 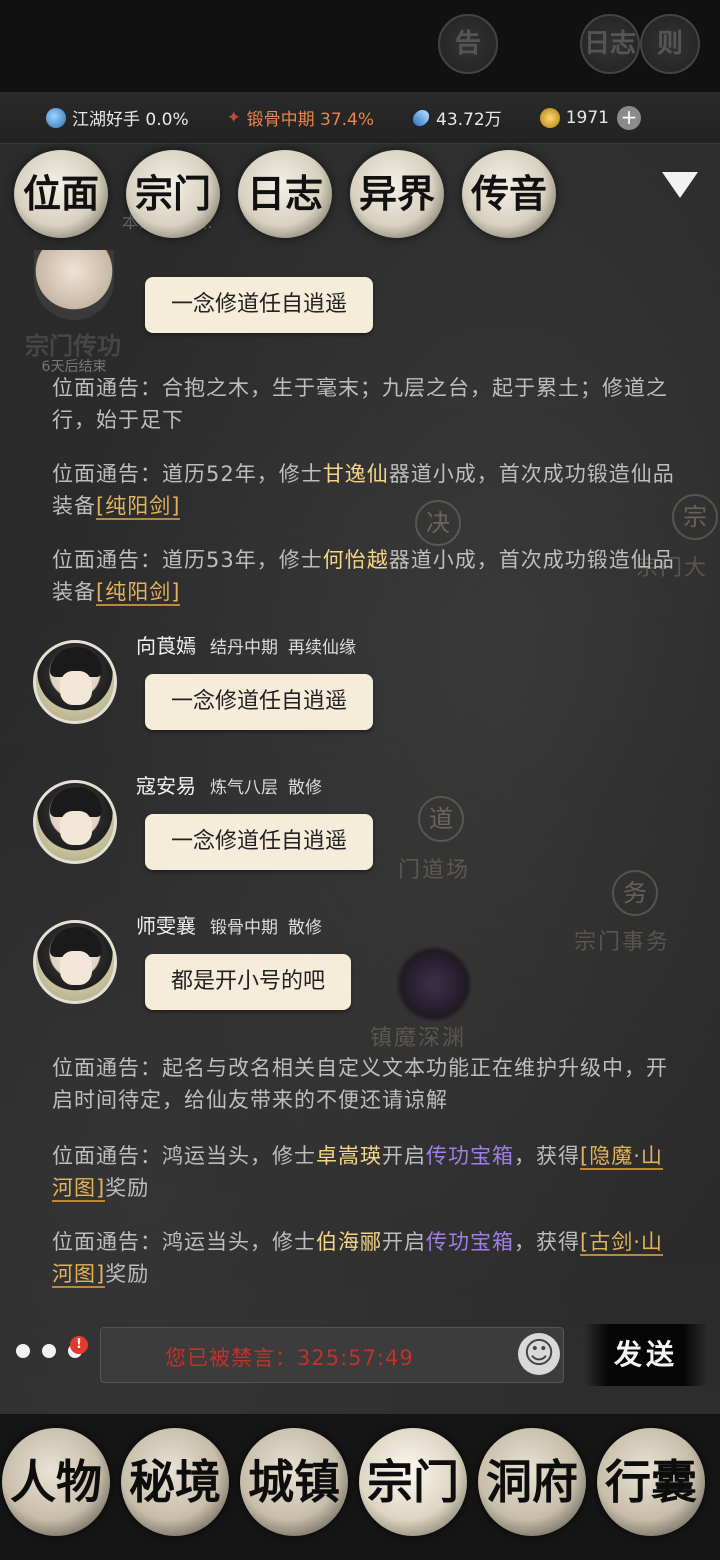 I want to click on tab-plane-label: 位面, so click(x=60, y=193).